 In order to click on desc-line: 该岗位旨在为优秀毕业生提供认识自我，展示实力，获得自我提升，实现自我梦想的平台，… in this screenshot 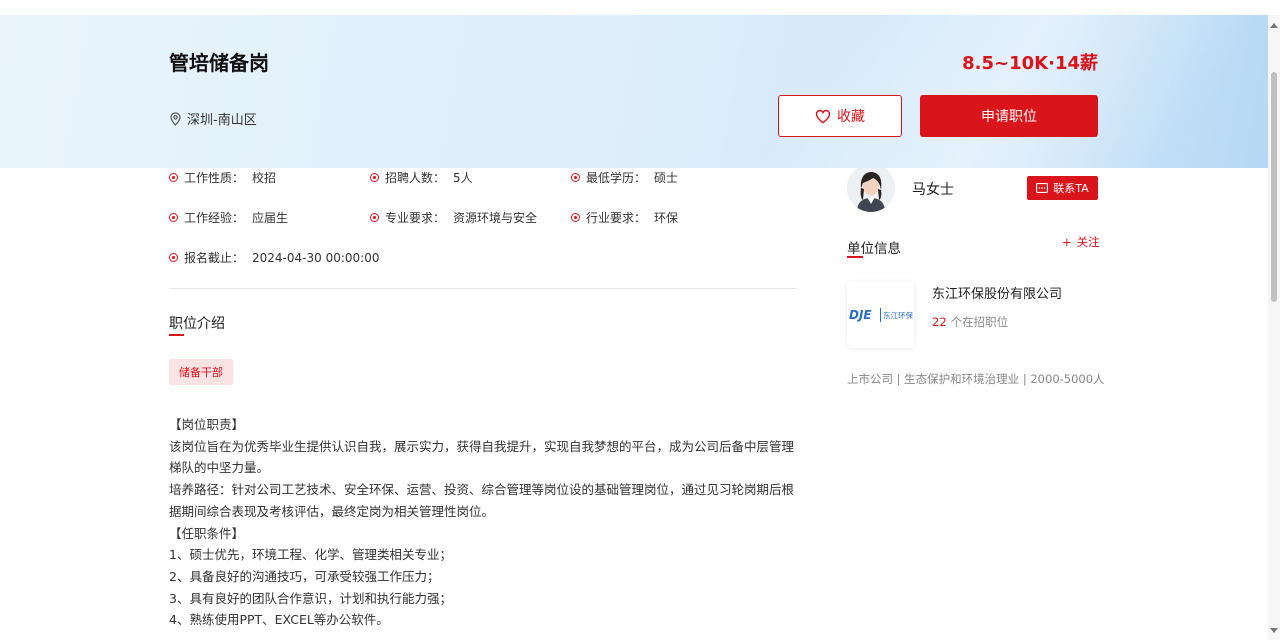, I will do `click(482, 446)`.